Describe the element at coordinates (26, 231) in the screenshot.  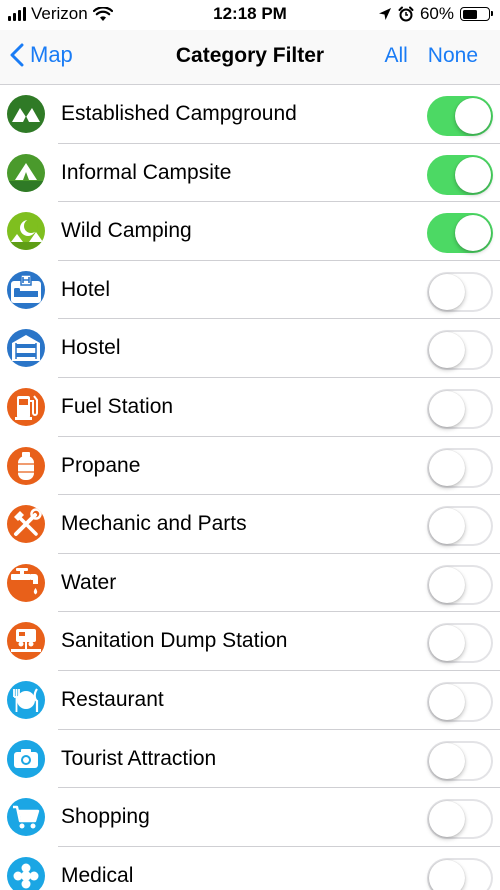
I see `moon-tent-icon` at that location.